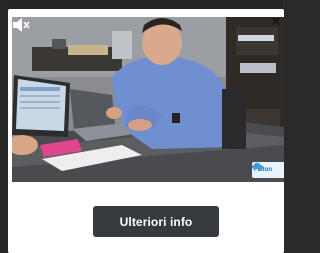 The width and height of the screenshot is (320, 253). What do you see at coordinates (4, 126) in the screenshot?
I see `page-left-edge` at bounding box center [4, 126].